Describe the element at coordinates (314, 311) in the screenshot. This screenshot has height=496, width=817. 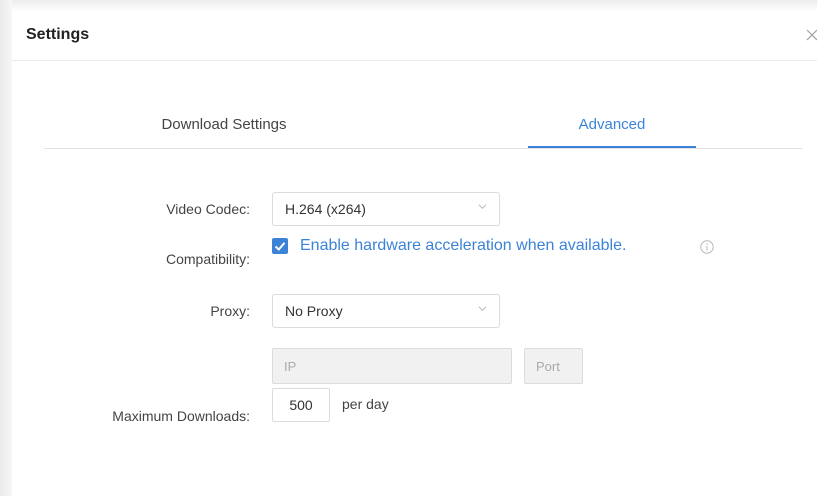
I see `proxy-value: No Proxy` at that location.